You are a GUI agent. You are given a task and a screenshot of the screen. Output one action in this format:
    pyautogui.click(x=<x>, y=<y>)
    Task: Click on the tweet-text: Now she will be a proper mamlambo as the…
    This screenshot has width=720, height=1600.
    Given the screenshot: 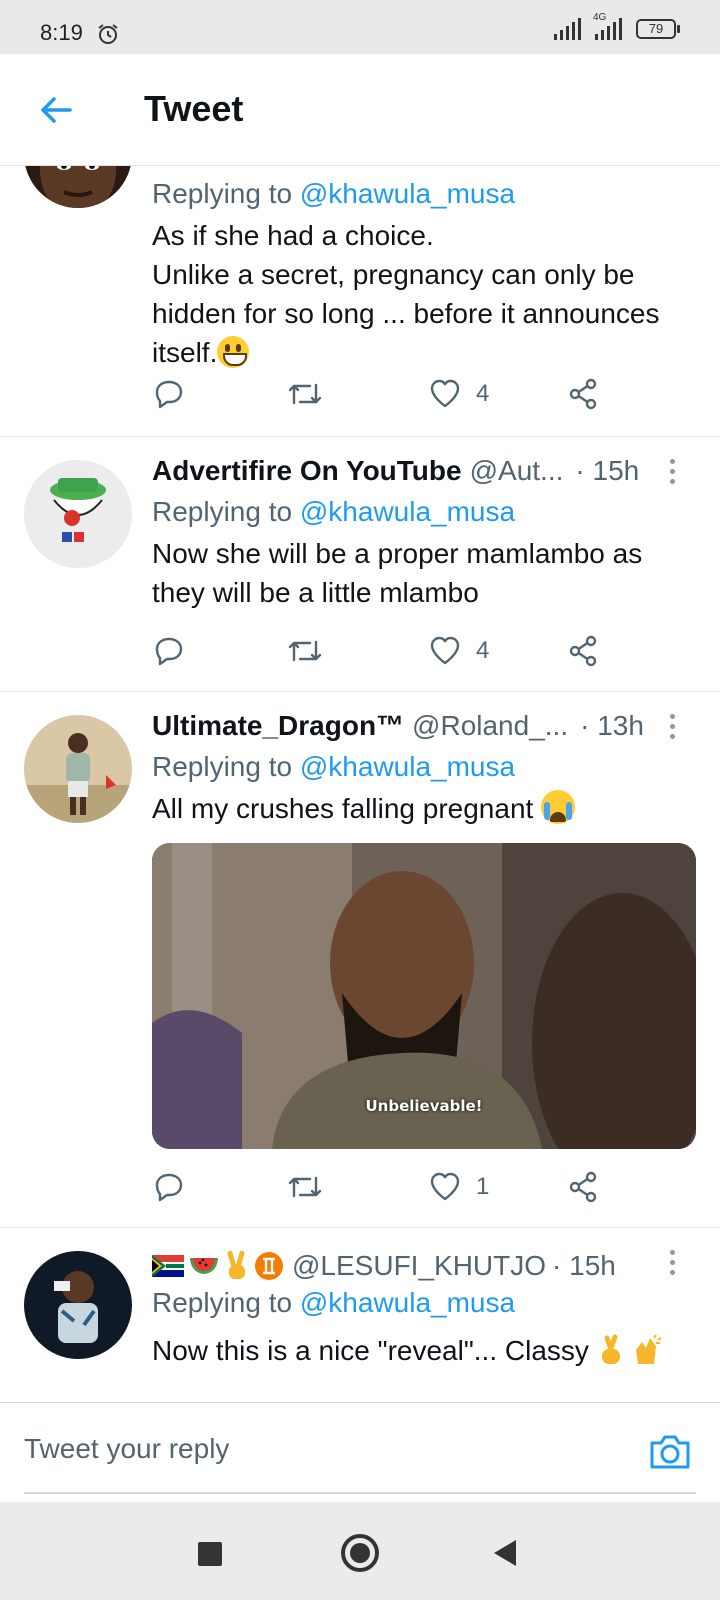 What is the action you would take?
    pyautogui.click(x=397, y=573)
    